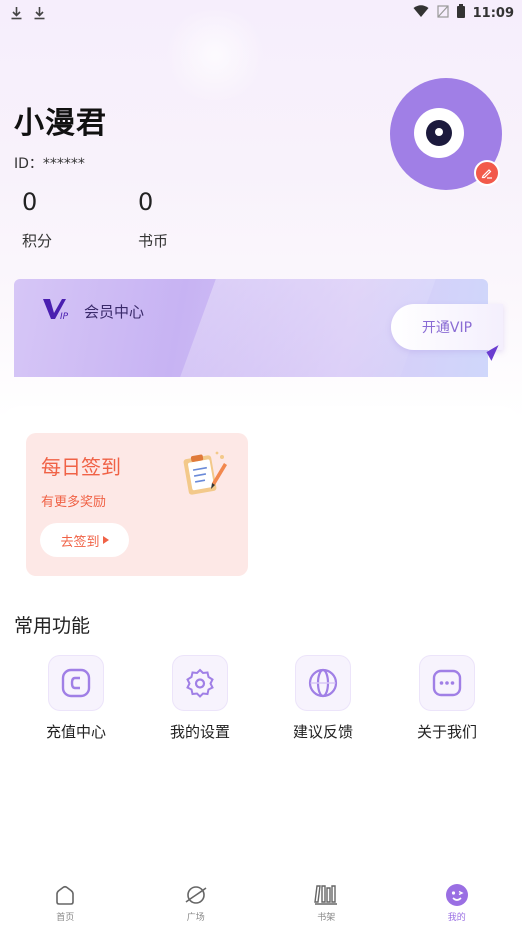 The image size is (522, 928). Describe the element at coordinates (28, 13) in the screenshot. I see `status-left` at that location.